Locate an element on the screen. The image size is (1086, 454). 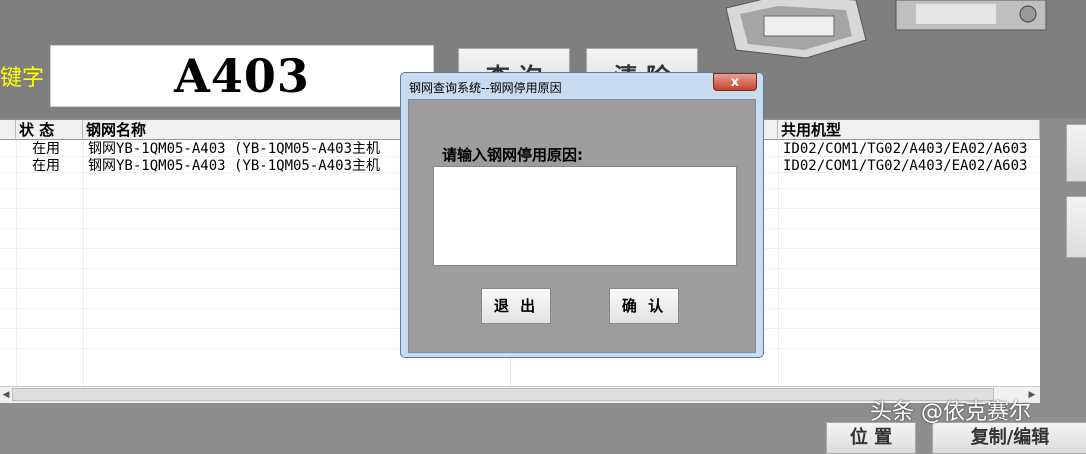
table-header-models: 共用机型 is located at coordinates (909, 130).